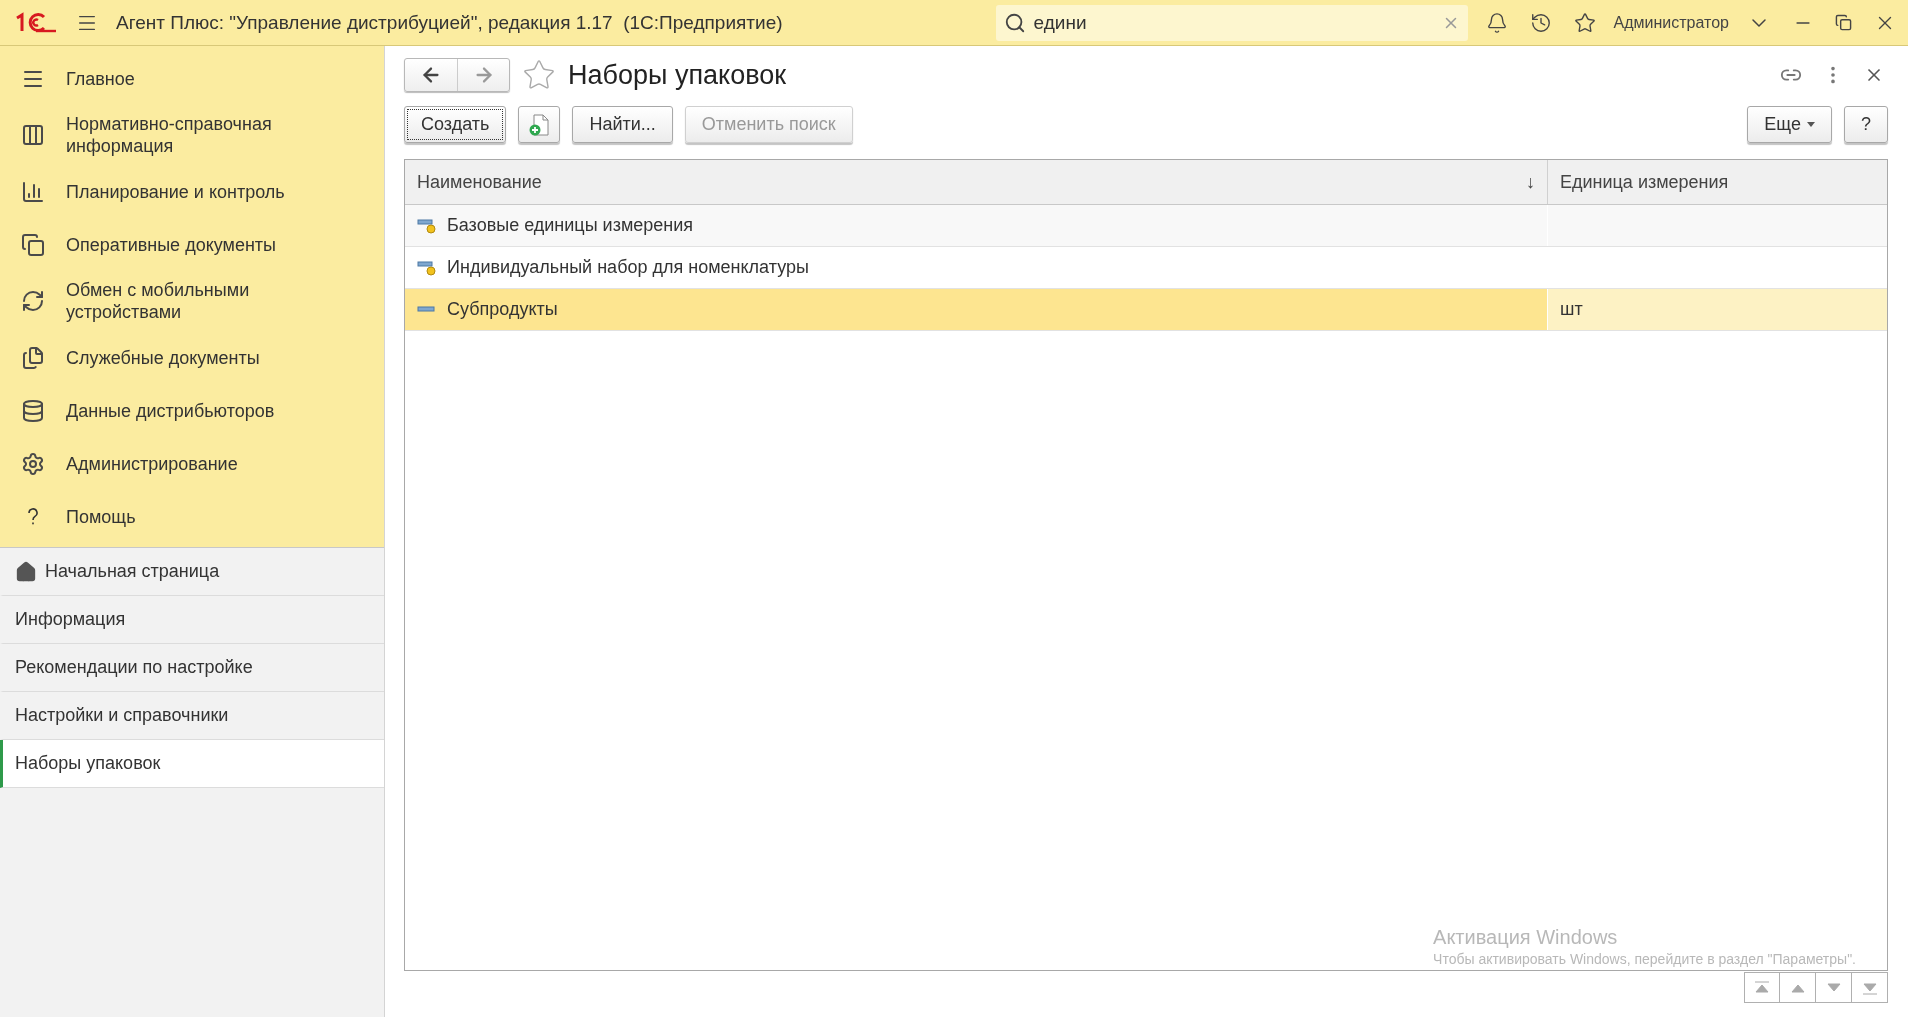 The height and width of the screenshot is (1017, 1908). I want to click on activation-notice-title: Активация Windows, so click(1526, 937).